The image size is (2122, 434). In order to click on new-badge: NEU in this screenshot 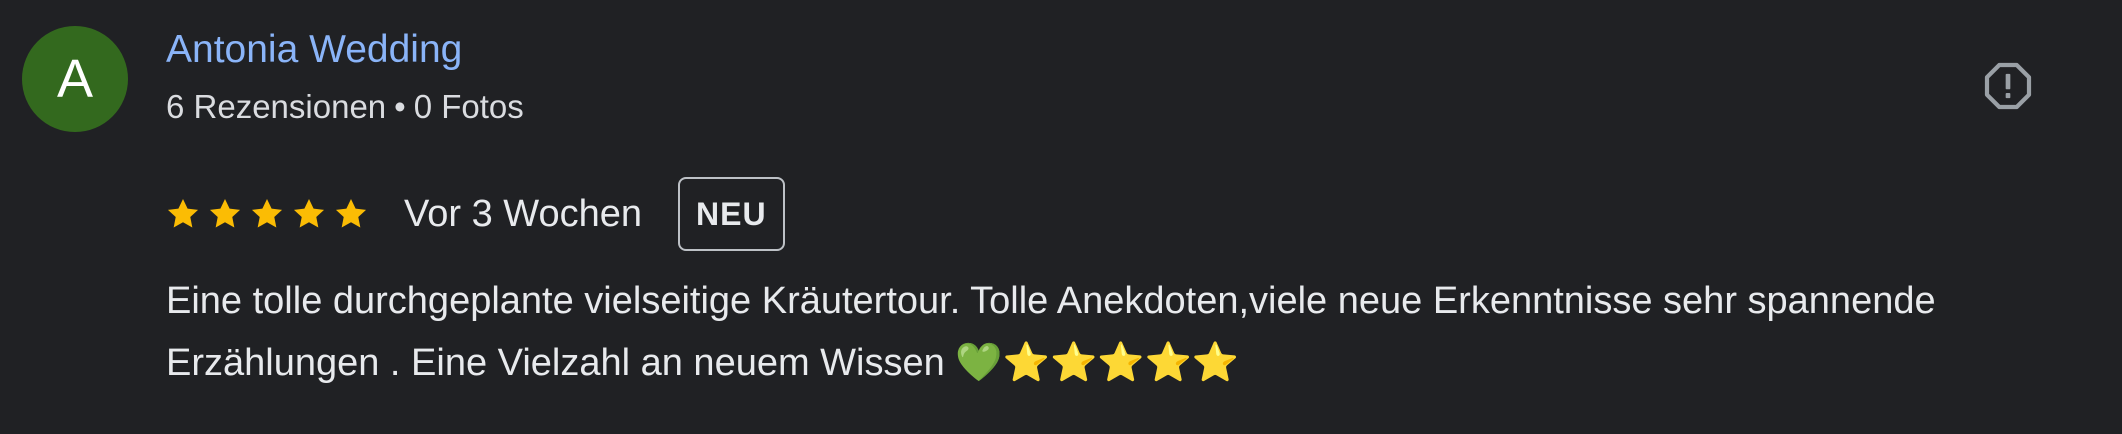, I will do `click(731, 214)`.